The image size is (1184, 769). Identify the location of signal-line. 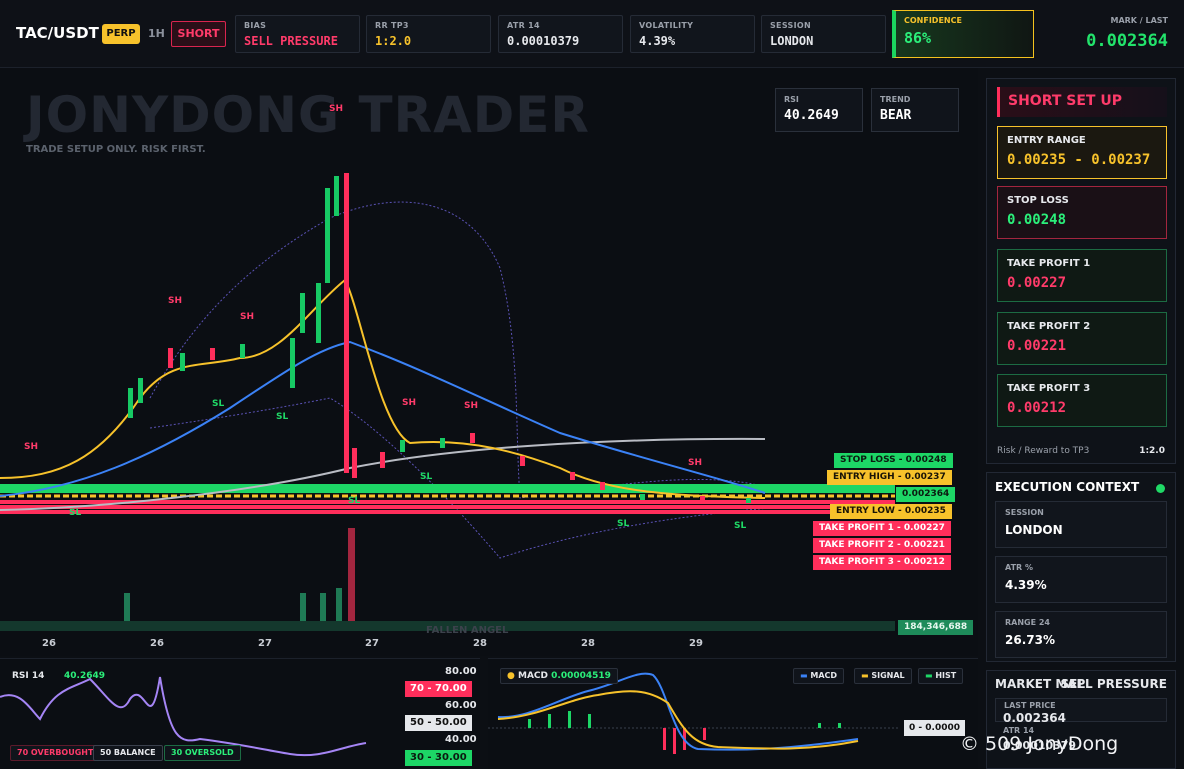
(678, 720).